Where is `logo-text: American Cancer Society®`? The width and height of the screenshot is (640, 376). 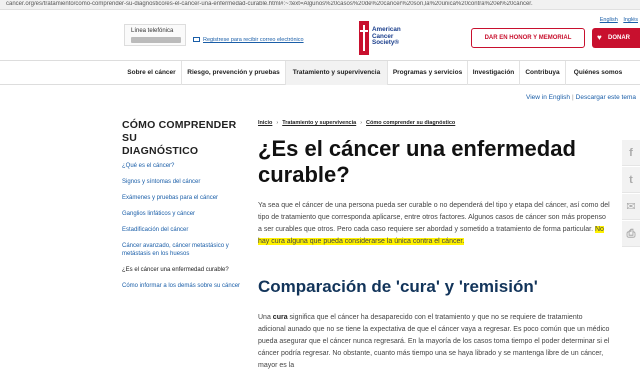 logo-text: American Cancer Society® is located at coordinates (386, 36).